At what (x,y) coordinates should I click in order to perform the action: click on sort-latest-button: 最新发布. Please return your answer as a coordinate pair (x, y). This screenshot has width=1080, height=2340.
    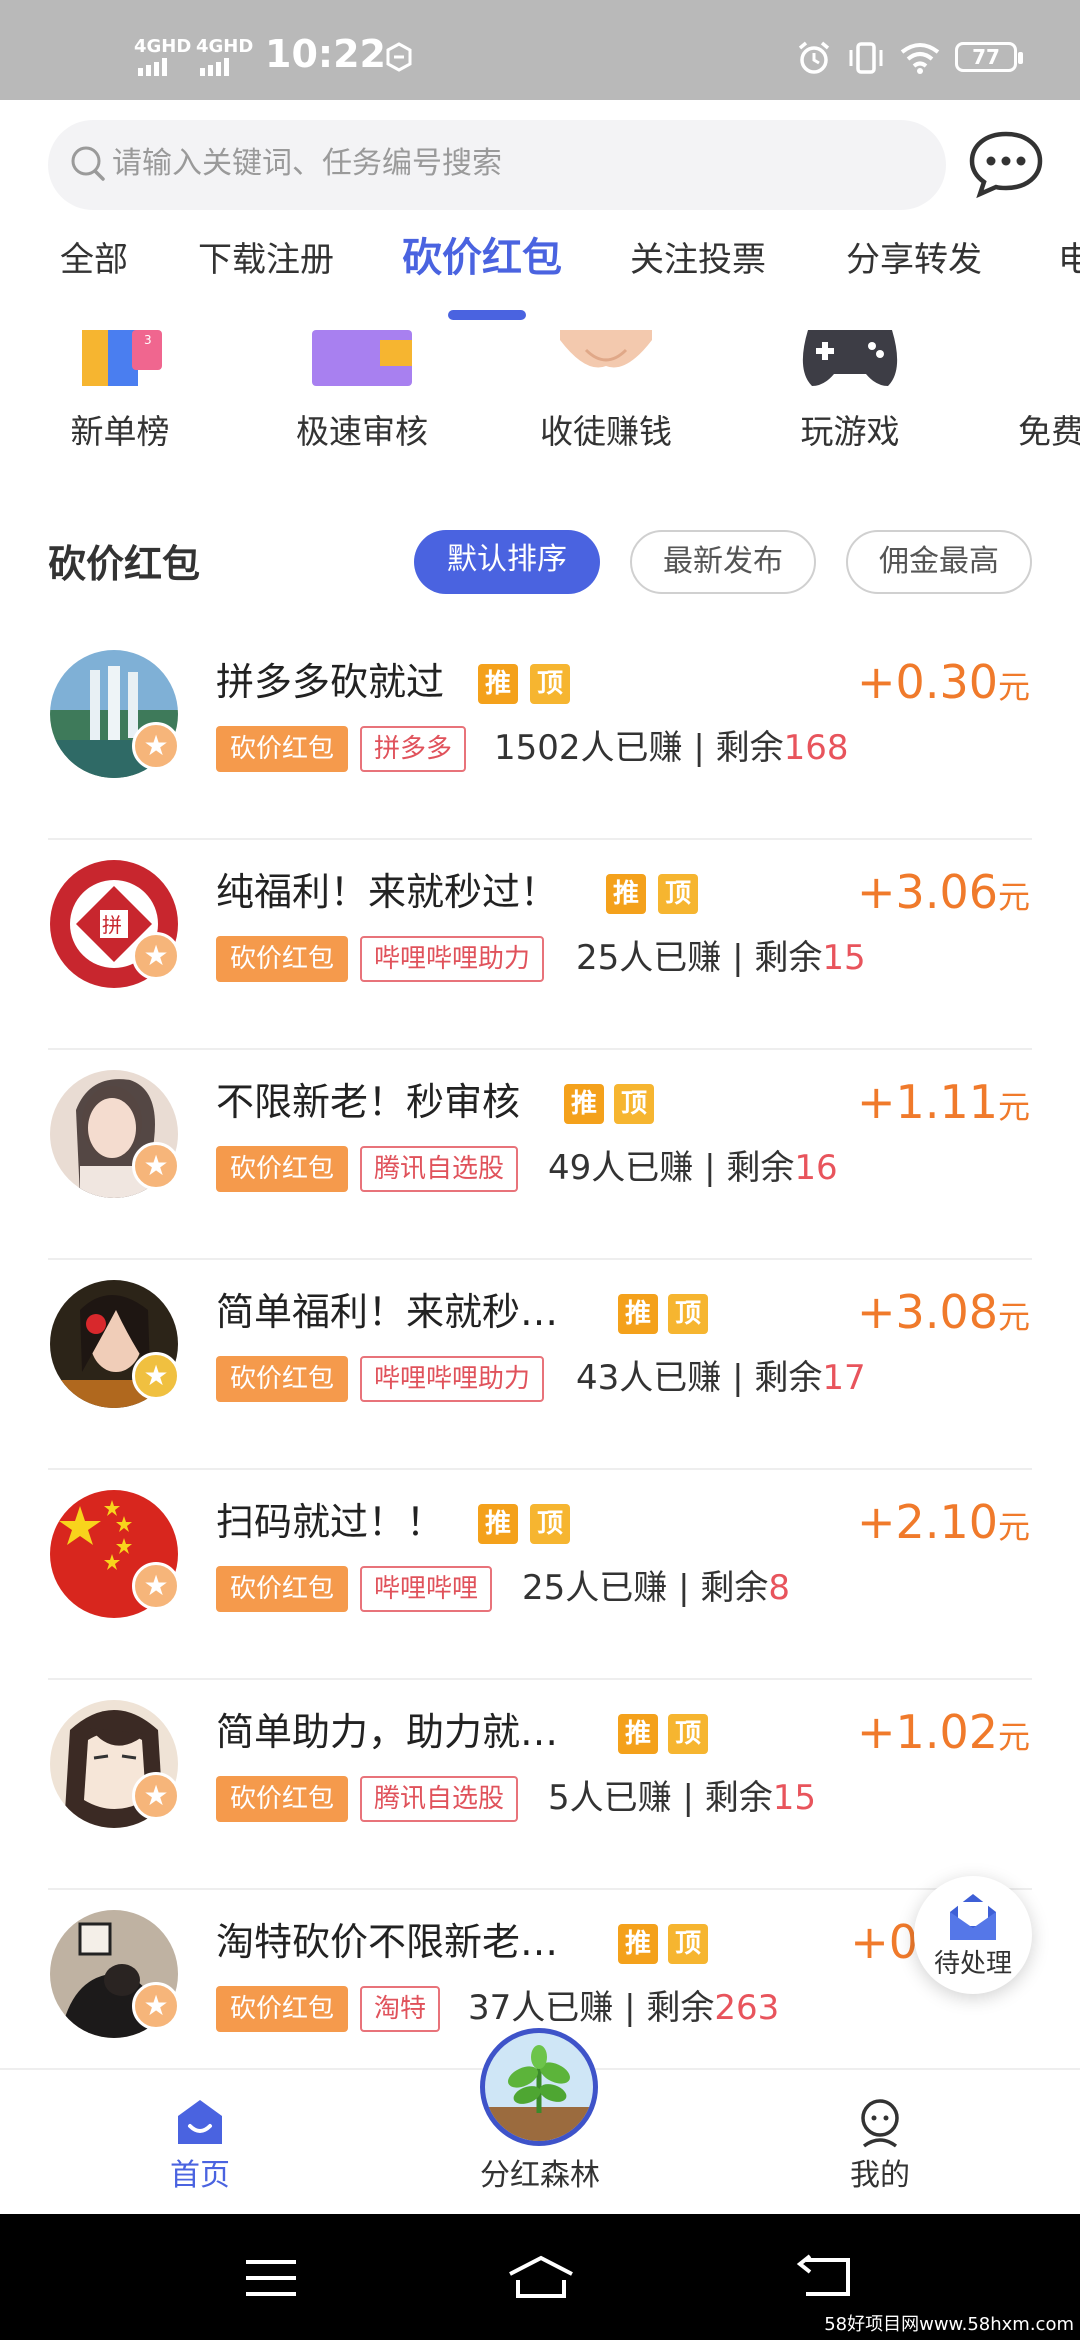
    Looking at the image, I should click on (723, 562).